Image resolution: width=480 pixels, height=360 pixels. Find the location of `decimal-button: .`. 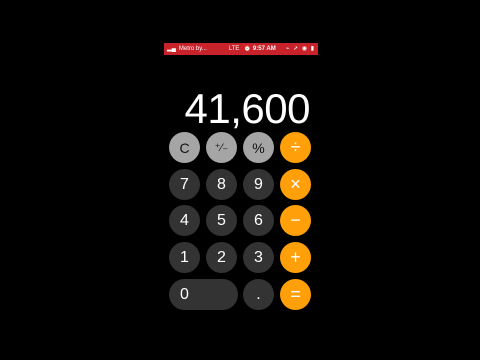

decimal-button: . is located at coordinates (258, 294).